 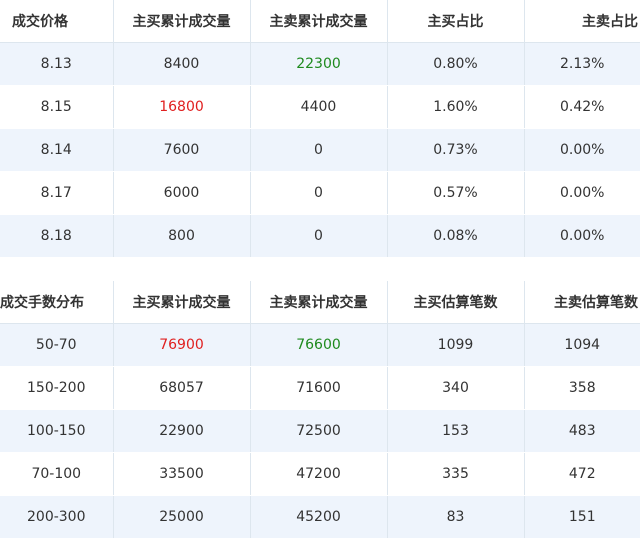 I want to click on table-cell: 45200, so click(x=319, y=517).